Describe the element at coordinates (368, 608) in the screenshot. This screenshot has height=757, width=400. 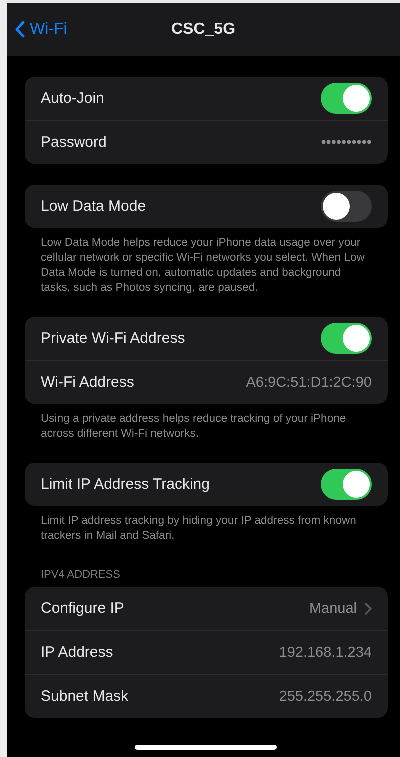
I see `chevron-right-icon` at that location.